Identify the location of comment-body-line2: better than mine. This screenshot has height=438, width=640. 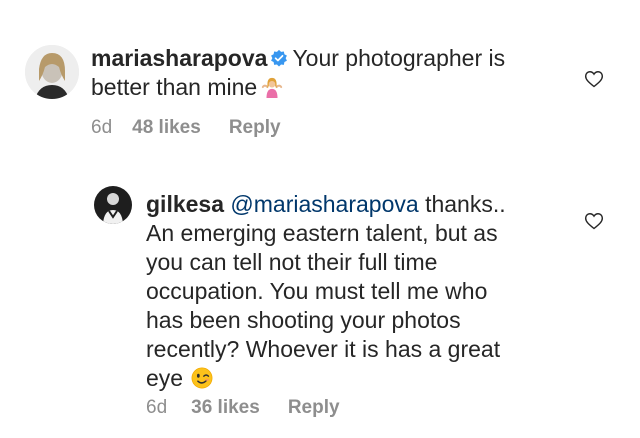
(174, 87).